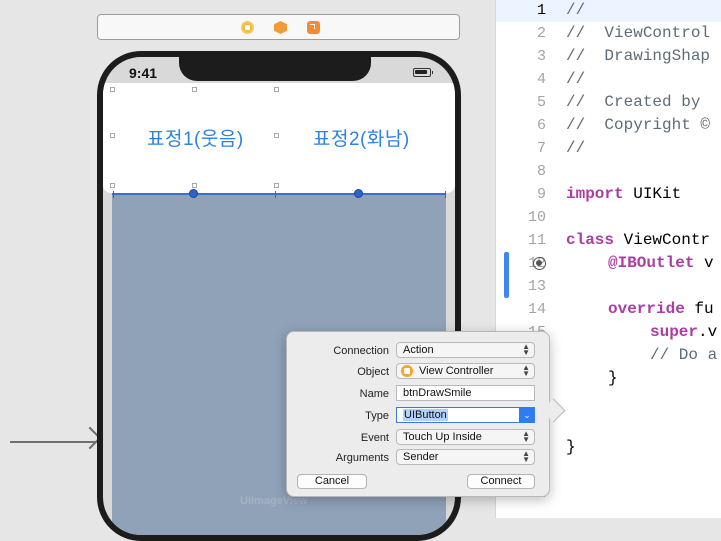 This screenshot has width=721, height=541. Describe the element at coordinates (501, 481) in the screenshot. I see `connect-button: Connect` at that location.